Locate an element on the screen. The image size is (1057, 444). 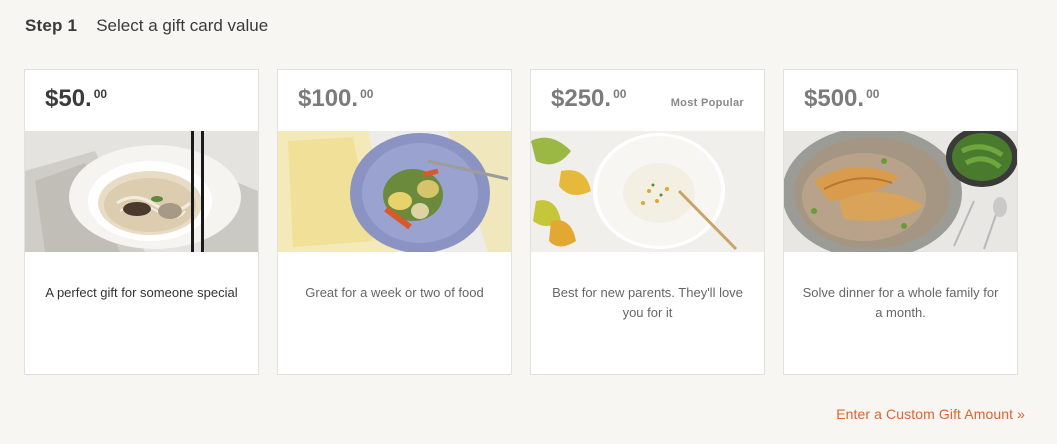
vegetable-plate-photo is located at coordinates (394, 191).